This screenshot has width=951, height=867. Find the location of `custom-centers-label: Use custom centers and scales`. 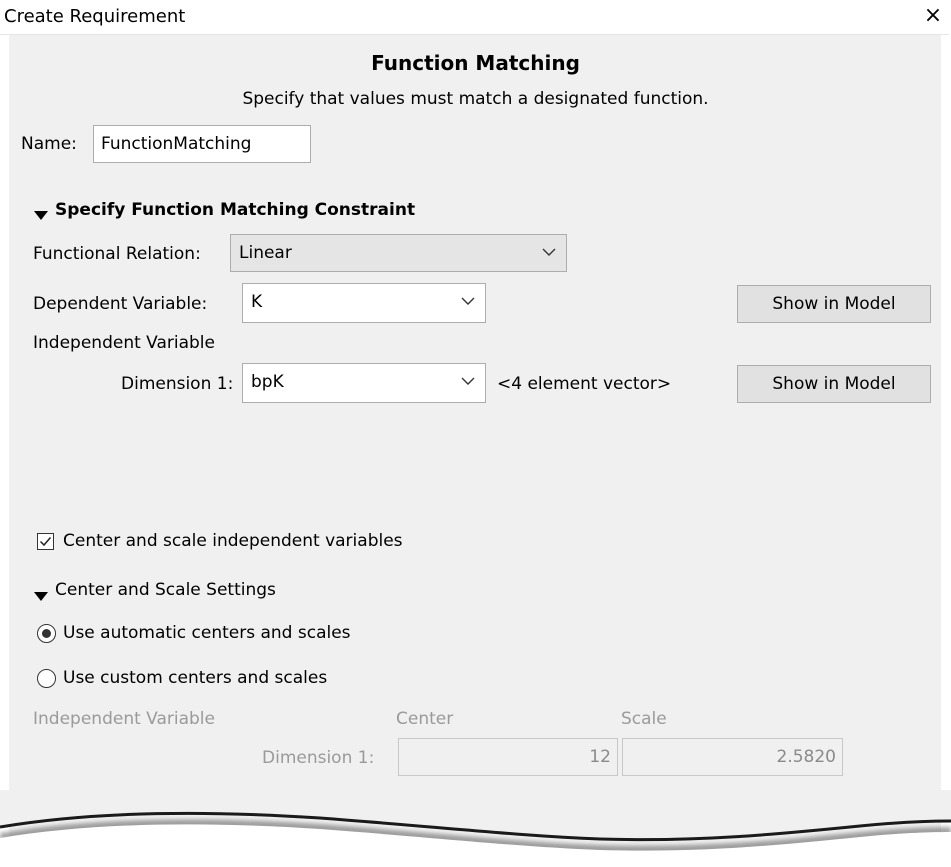

custom-centers-label: Use custom centers and scales is located at coordinates (195, 678).